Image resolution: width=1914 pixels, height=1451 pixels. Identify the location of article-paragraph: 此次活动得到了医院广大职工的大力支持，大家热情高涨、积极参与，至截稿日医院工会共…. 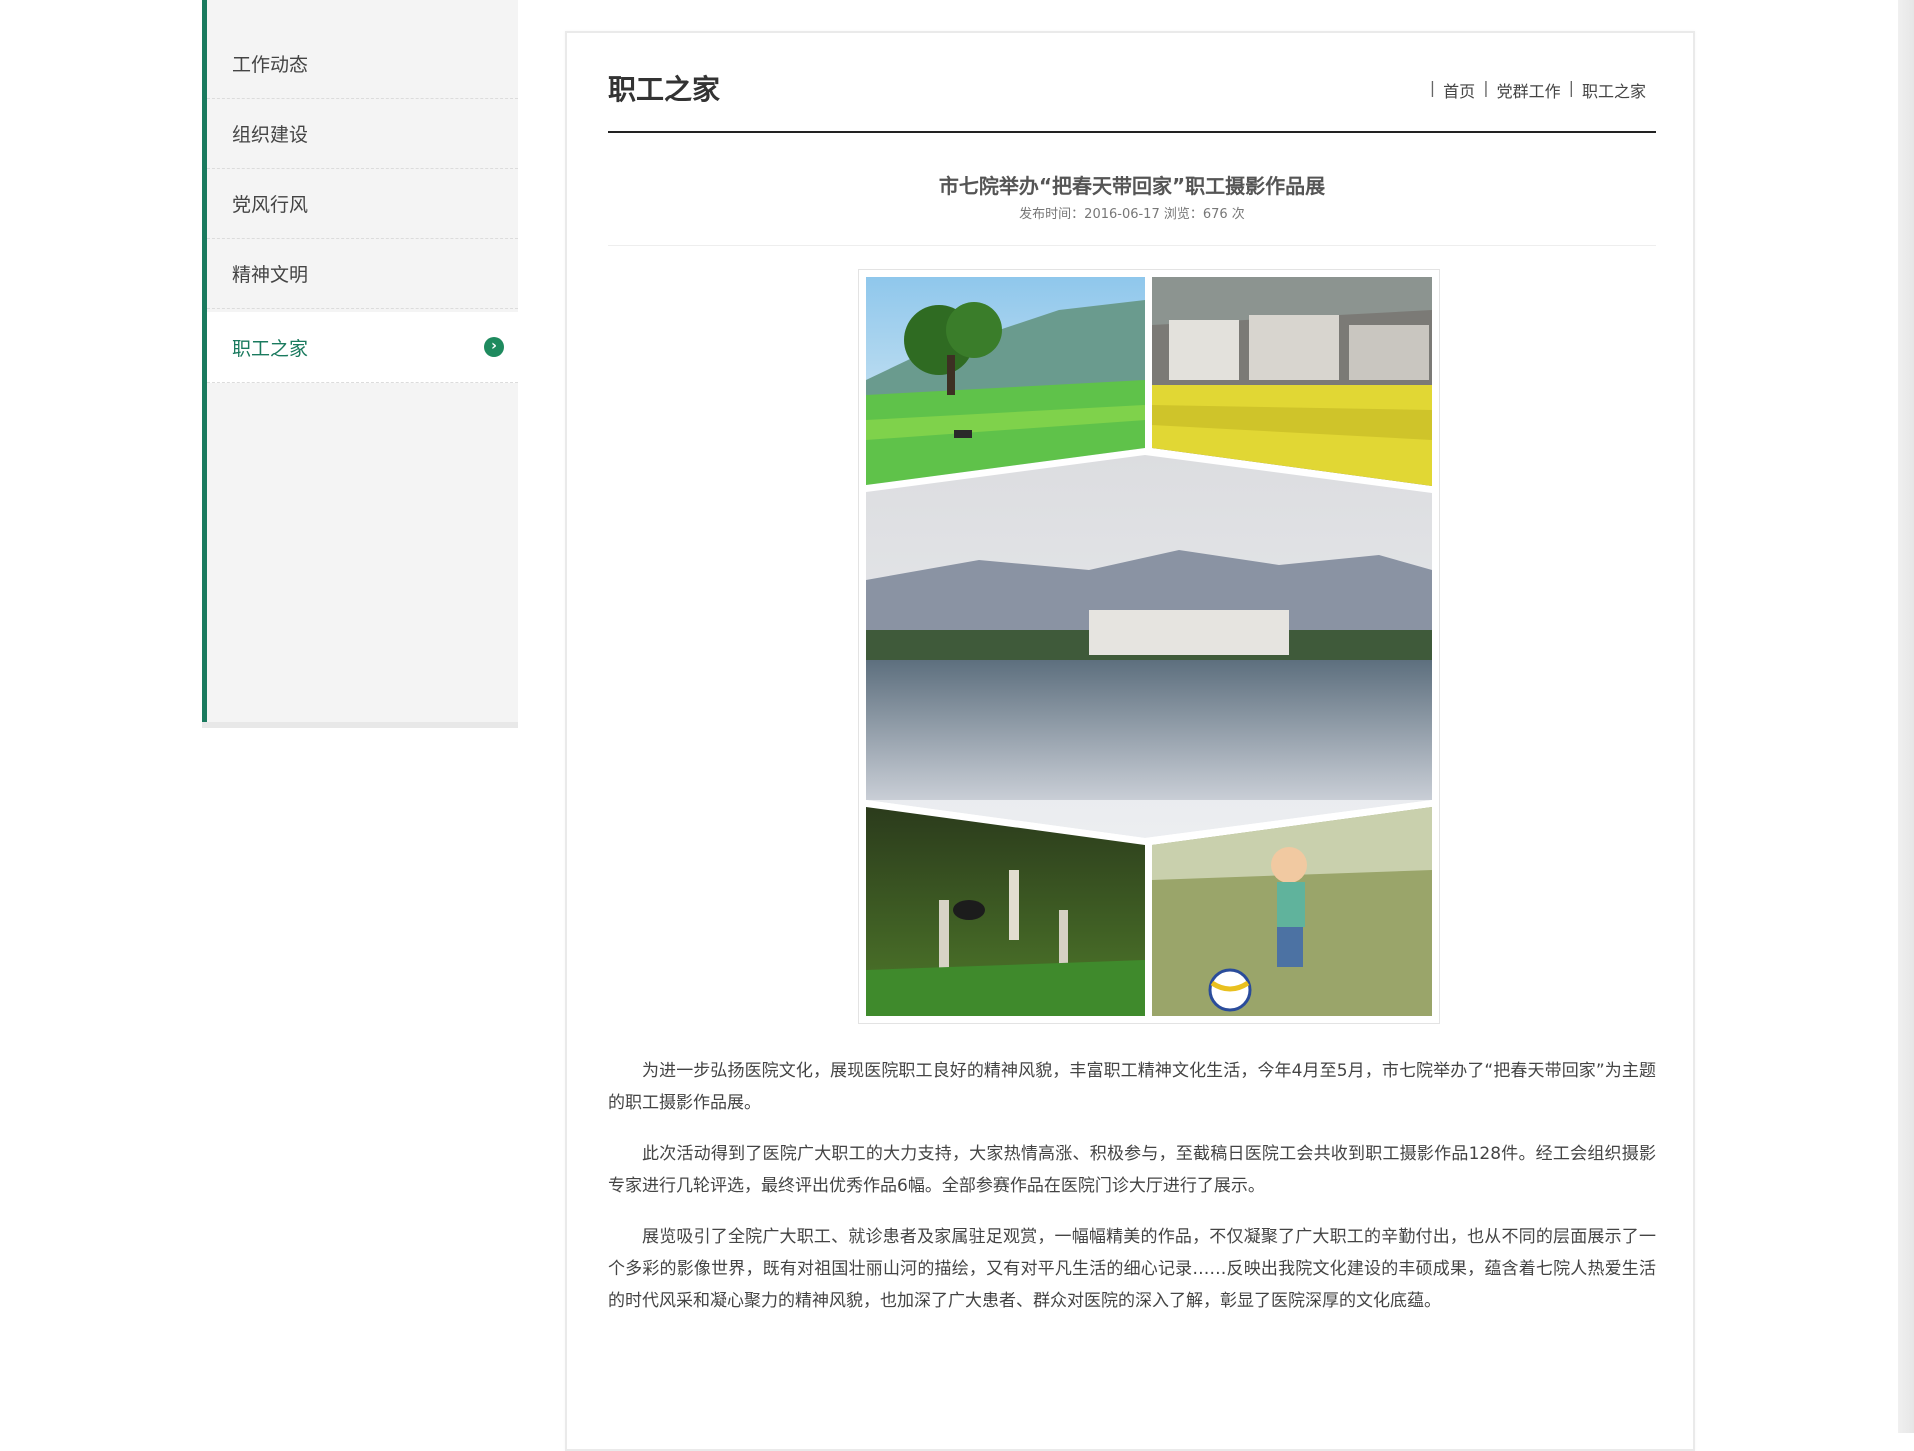
(1132, 1170).